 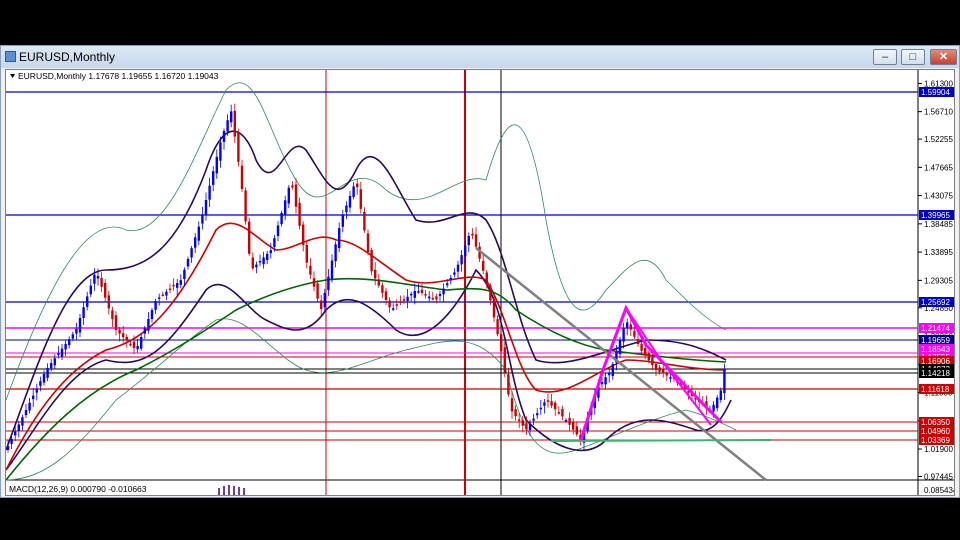 I want to click on price-tick-label: 1.43075, so click(x=938, y=196).